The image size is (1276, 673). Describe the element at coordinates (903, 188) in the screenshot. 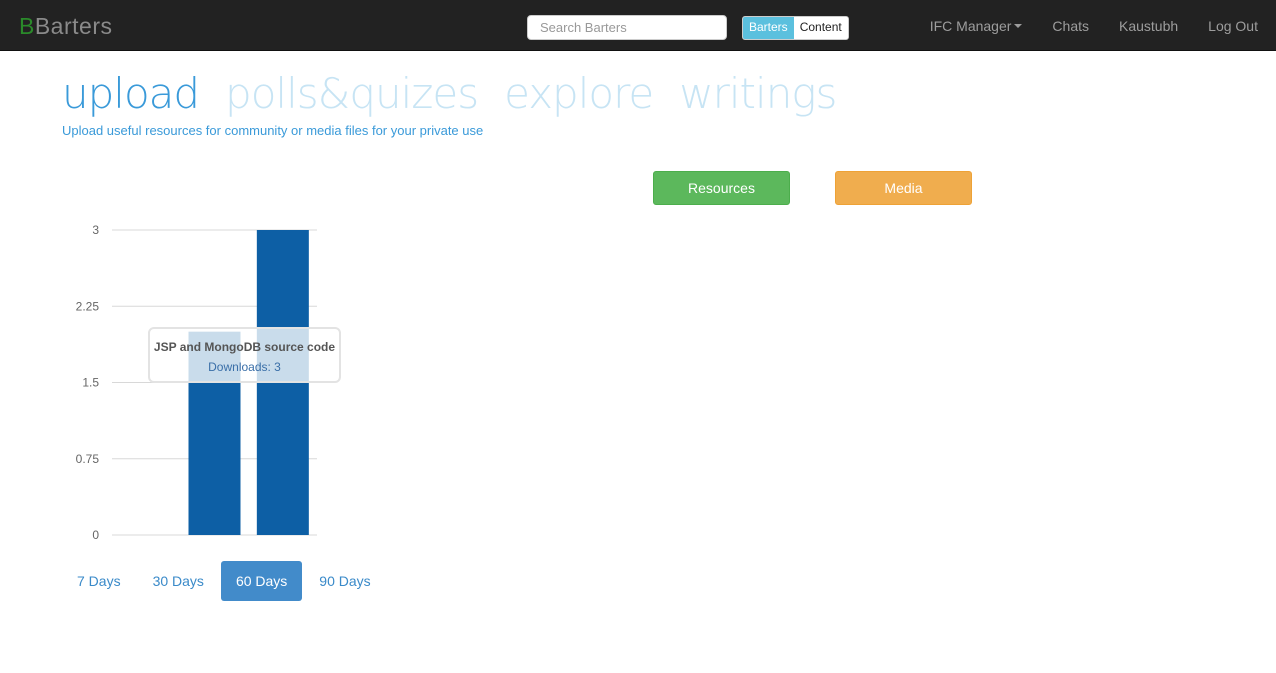

I see `media-button: Media` at that location.